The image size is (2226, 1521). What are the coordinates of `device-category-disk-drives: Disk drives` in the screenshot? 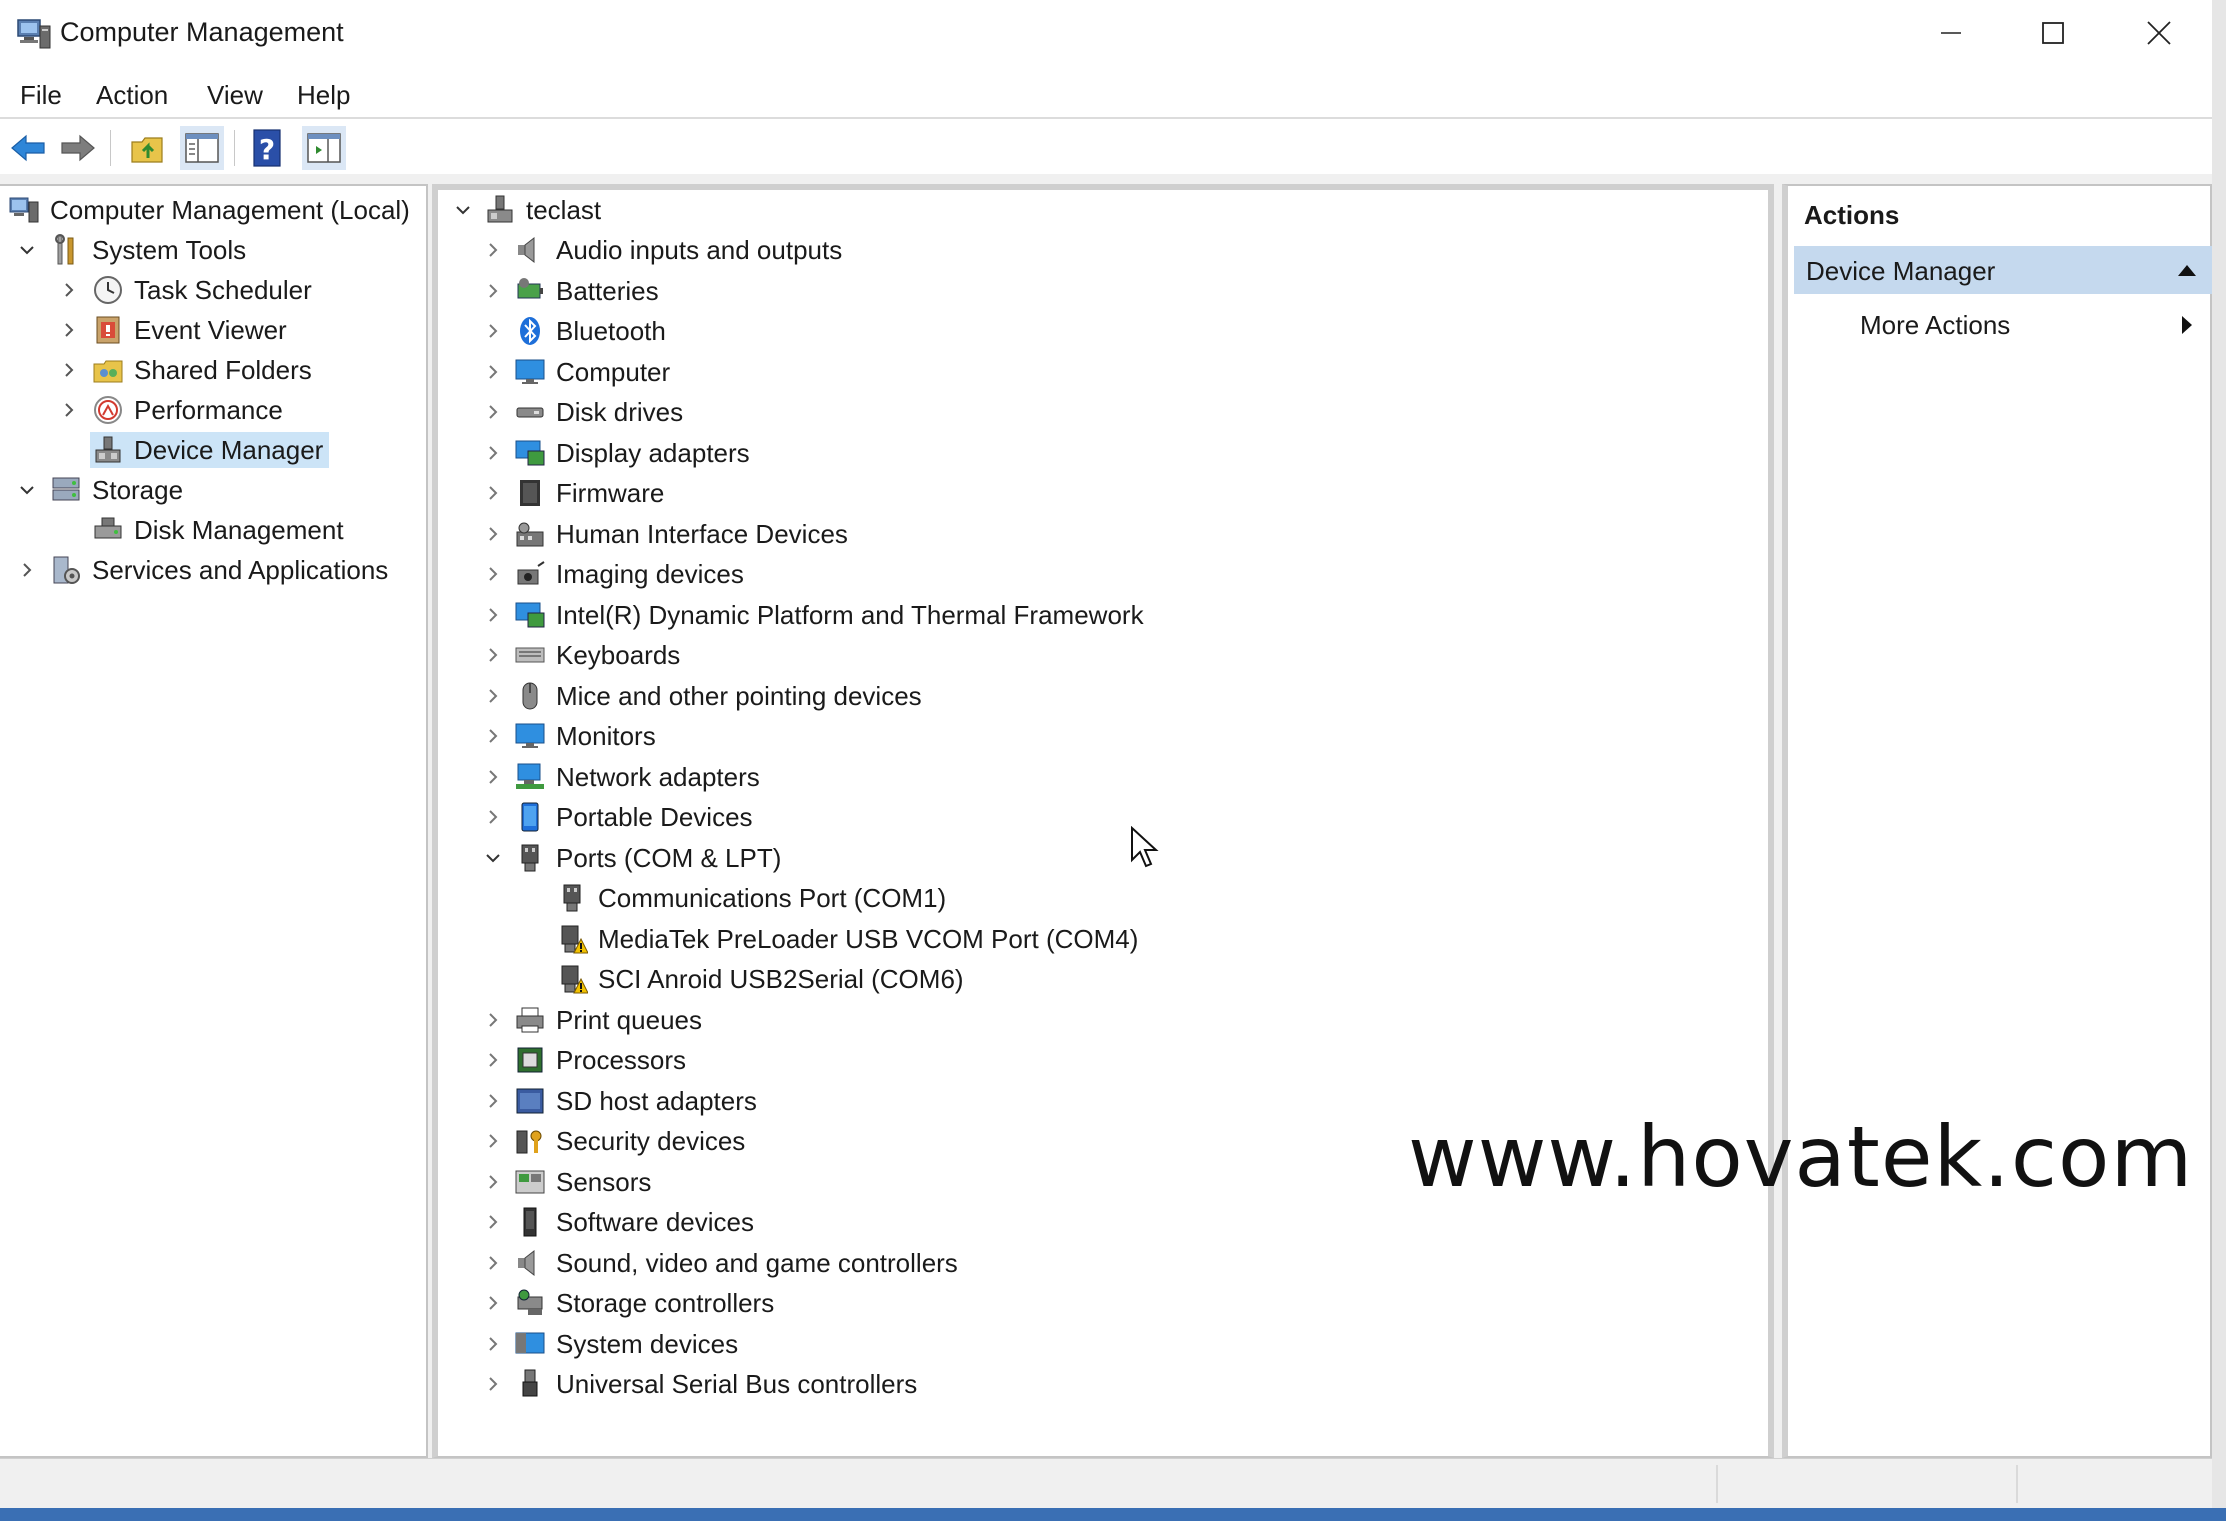 It's located at (582, 412).